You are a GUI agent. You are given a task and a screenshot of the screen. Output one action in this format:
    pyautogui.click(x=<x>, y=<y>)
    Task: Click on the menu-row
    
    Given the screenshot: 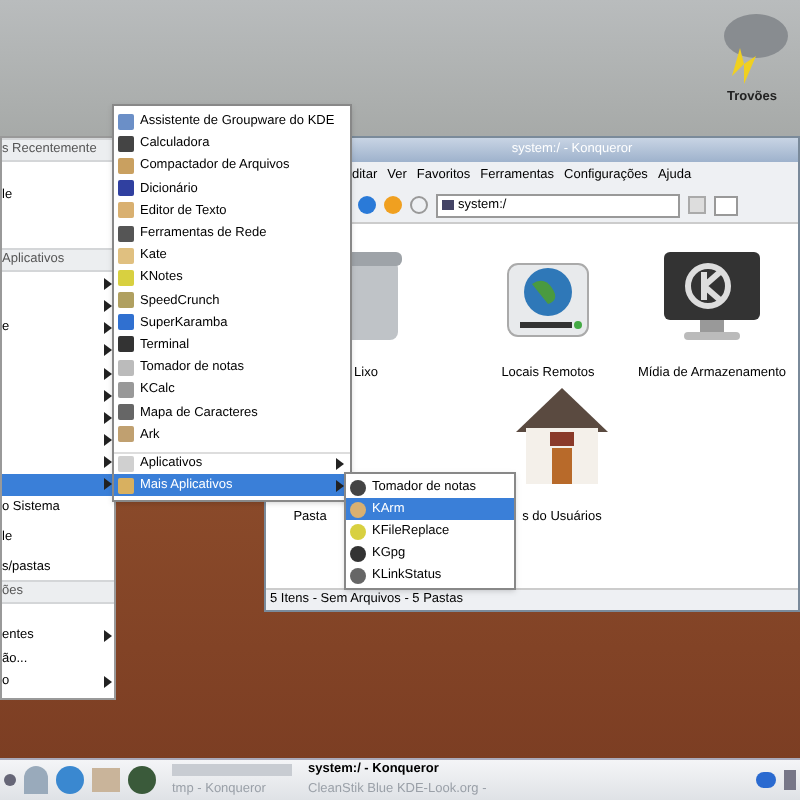 What is the action you would take?
    pyautogui.click(x=58, y=485)
    